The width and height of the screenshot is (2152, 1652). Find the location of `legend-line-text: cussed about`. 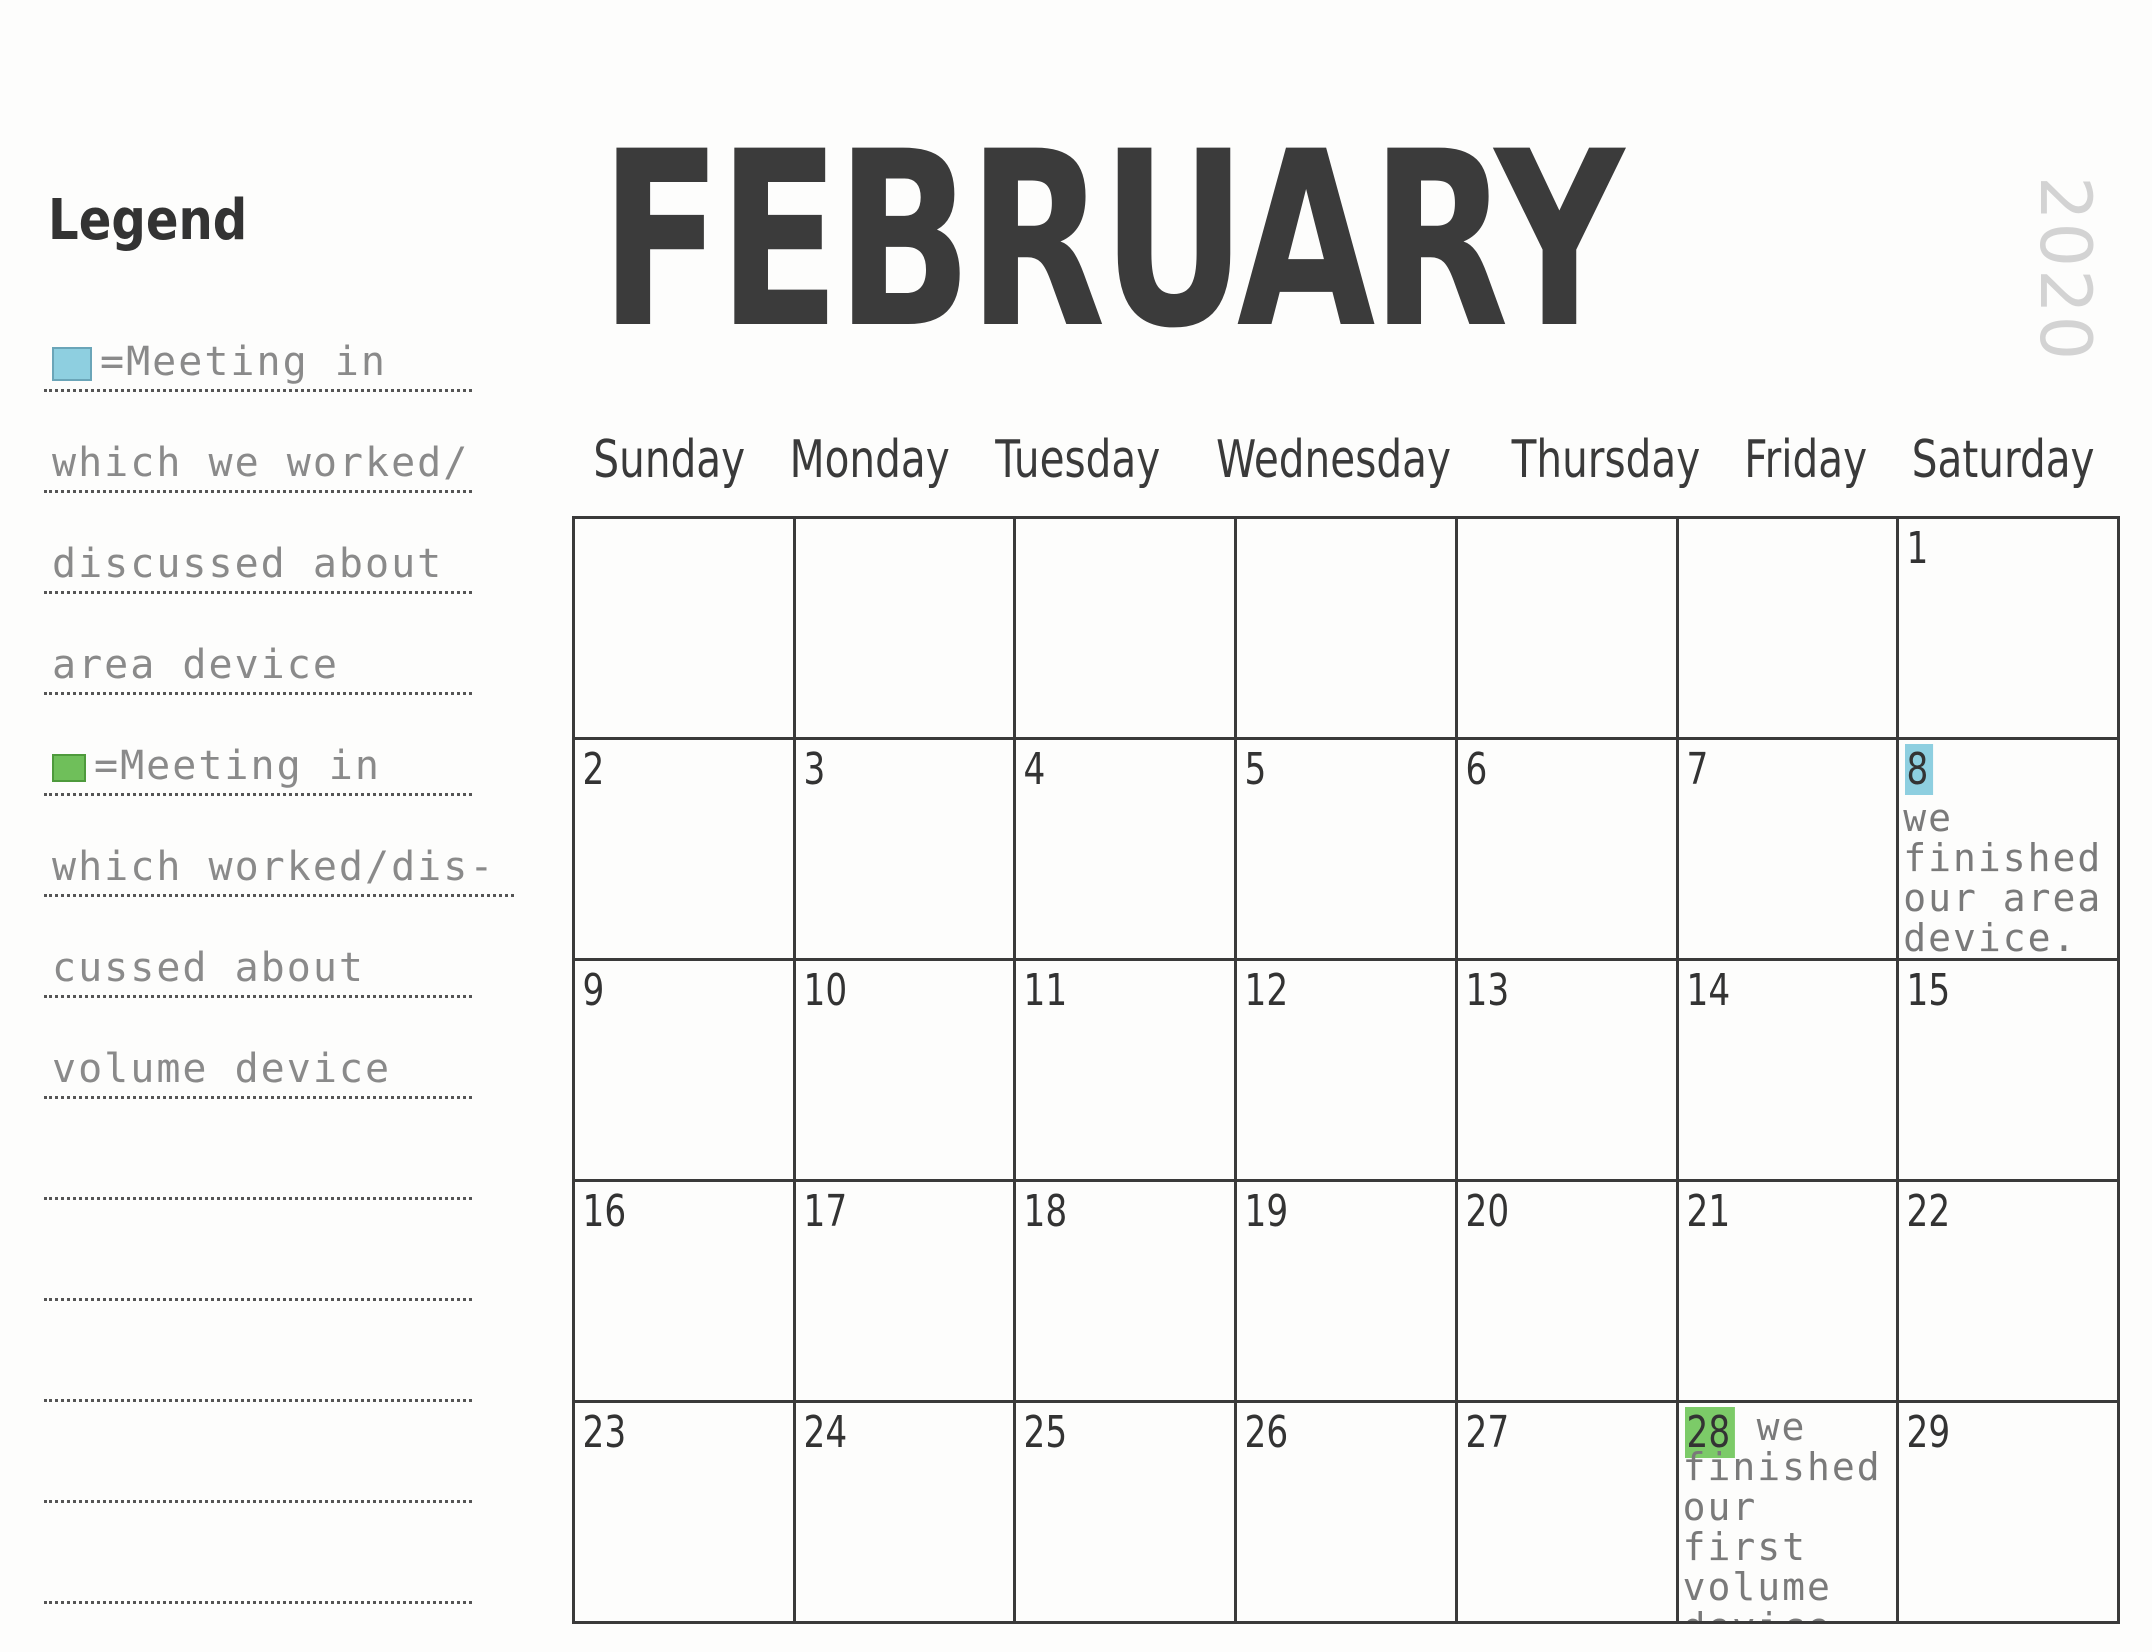

legend-line-text: cussed about is located at coordinates (208, 968).